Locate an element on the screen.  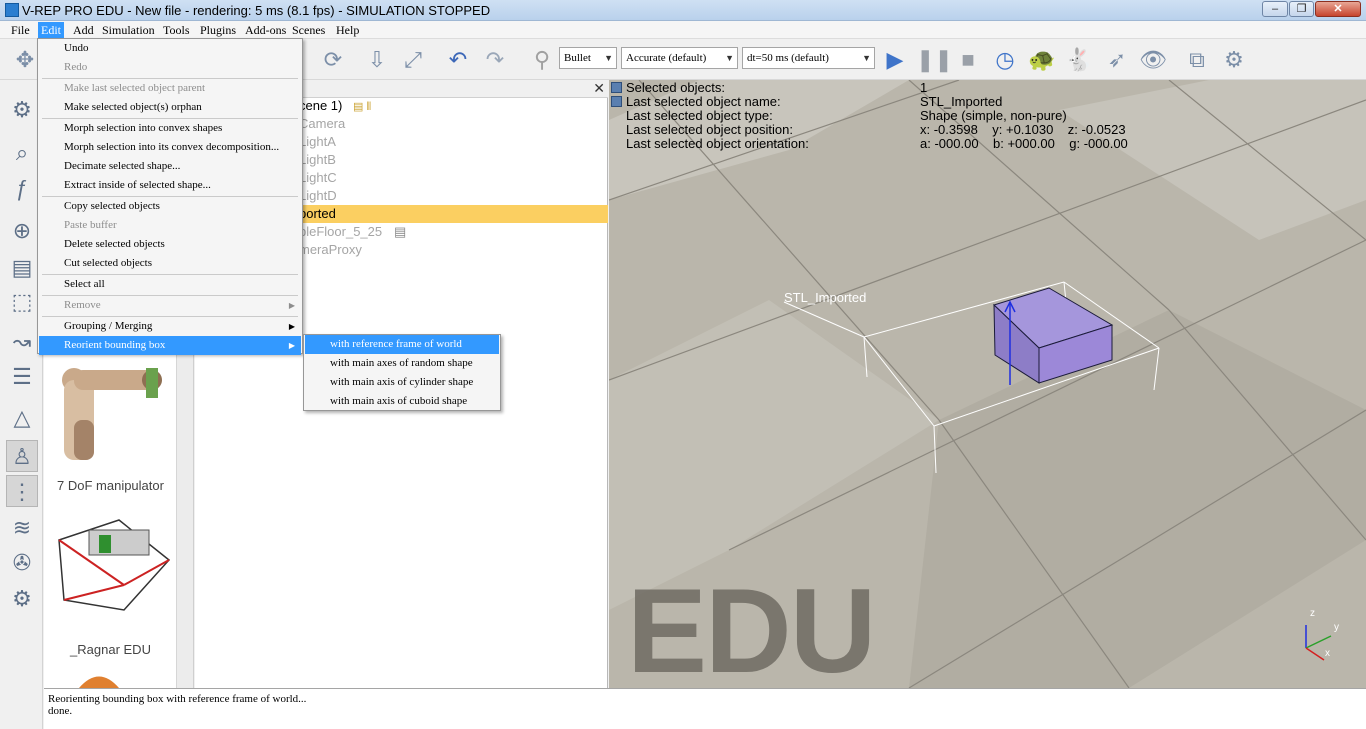
menu-item-make-orphan: Make selected object(s) orphan is located at coordinates (170, 107).